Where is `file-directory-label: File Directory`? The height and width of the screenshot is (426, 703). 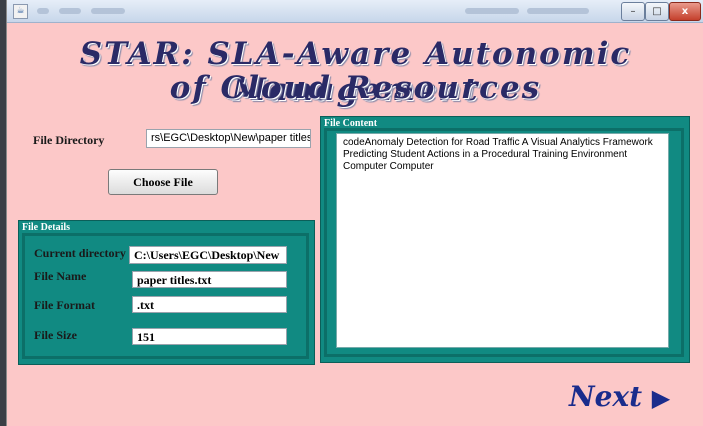
file-directory-label: File Directory is located at coordinates (69, 140).